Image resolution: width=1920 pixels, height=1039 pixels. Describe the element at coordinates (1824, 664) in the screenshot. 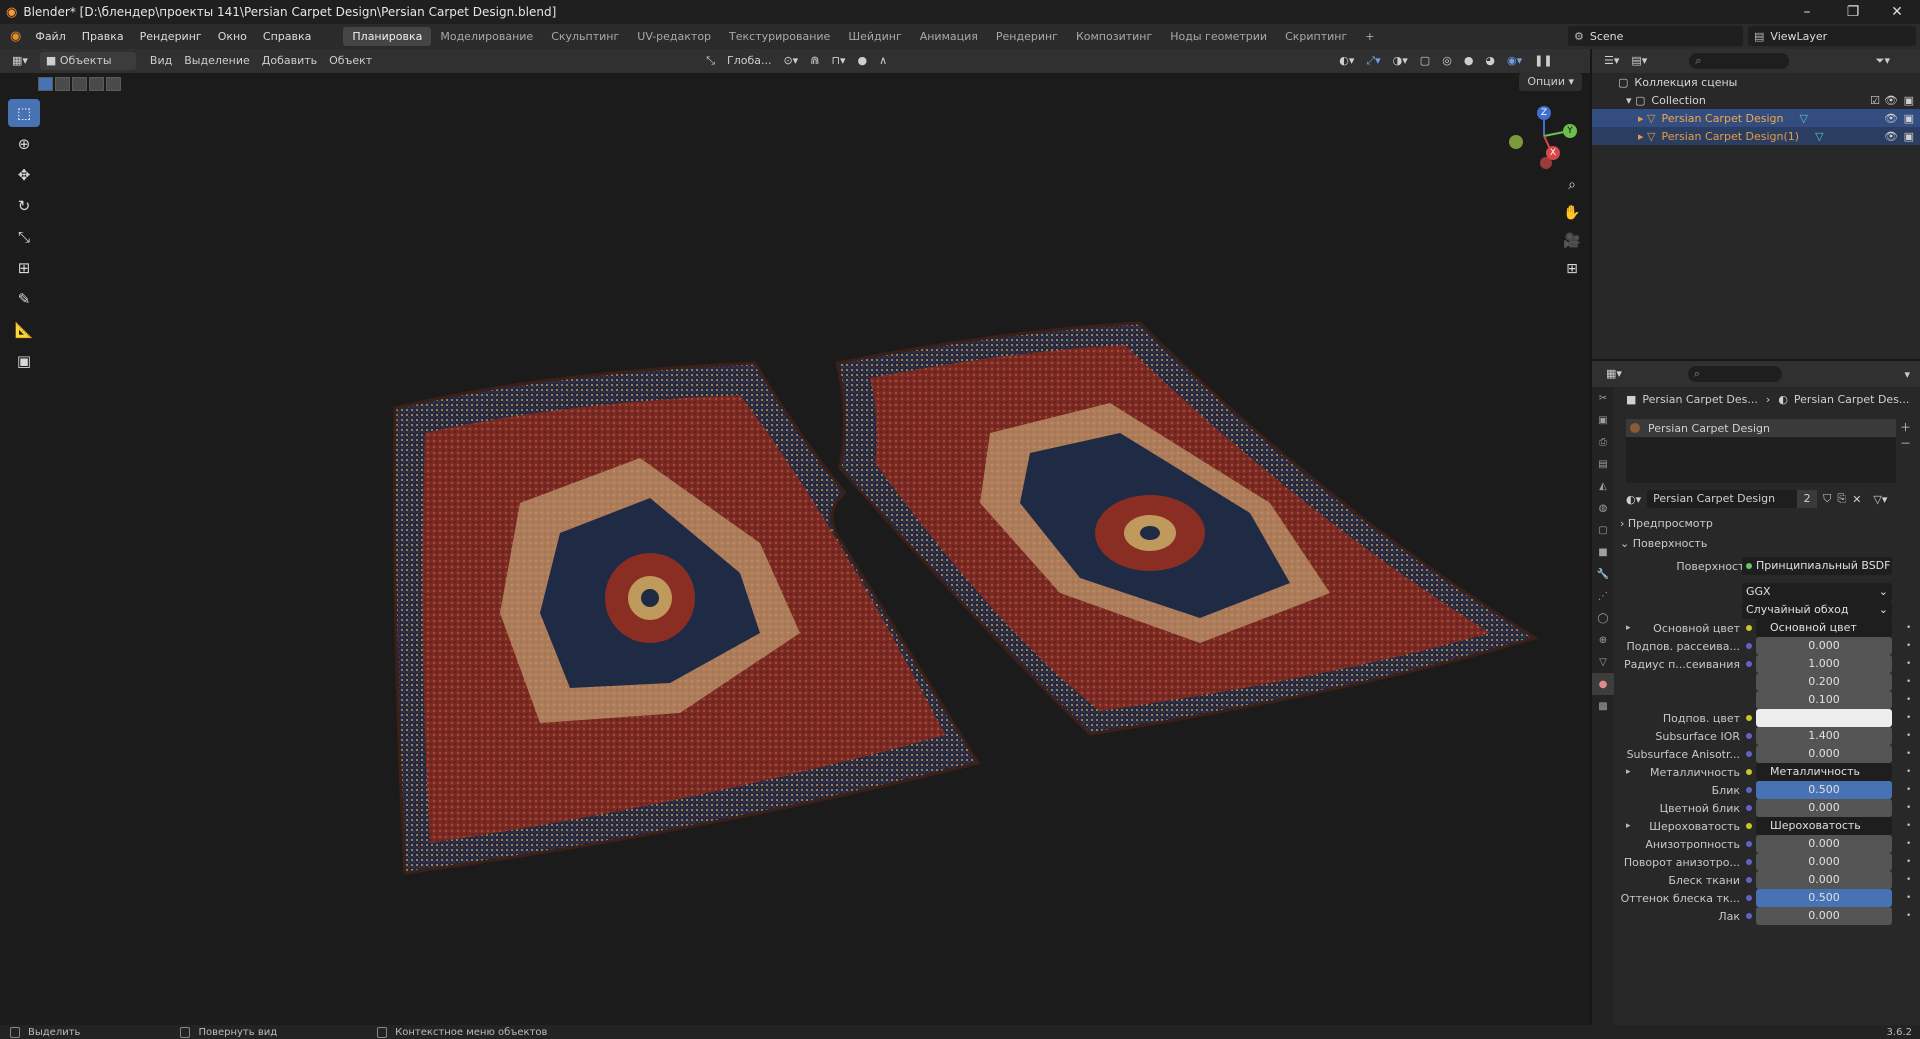

I see `value-field: 1.000` at that location.